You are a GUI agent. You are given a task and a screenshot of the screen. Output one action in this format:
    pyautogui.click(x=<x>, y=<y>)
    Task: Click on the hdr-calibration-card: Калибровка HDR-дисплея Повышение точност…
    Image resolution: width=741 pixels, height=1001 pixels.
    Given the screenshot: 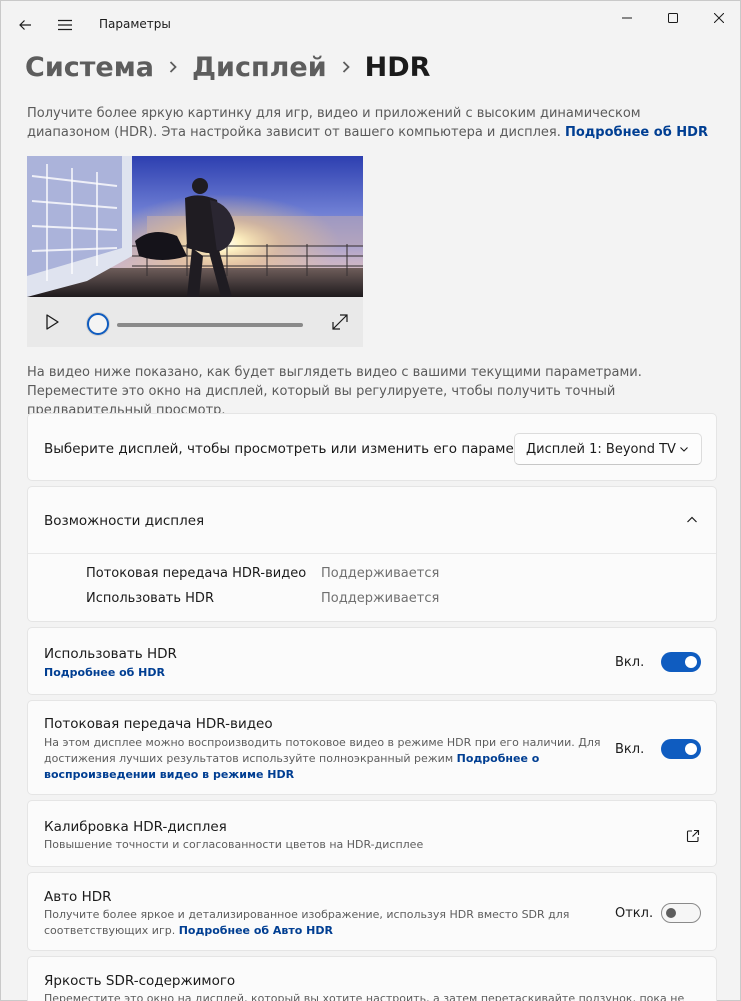 What is the action you would take?
    pyautogui.click(x=372, y=833)
    